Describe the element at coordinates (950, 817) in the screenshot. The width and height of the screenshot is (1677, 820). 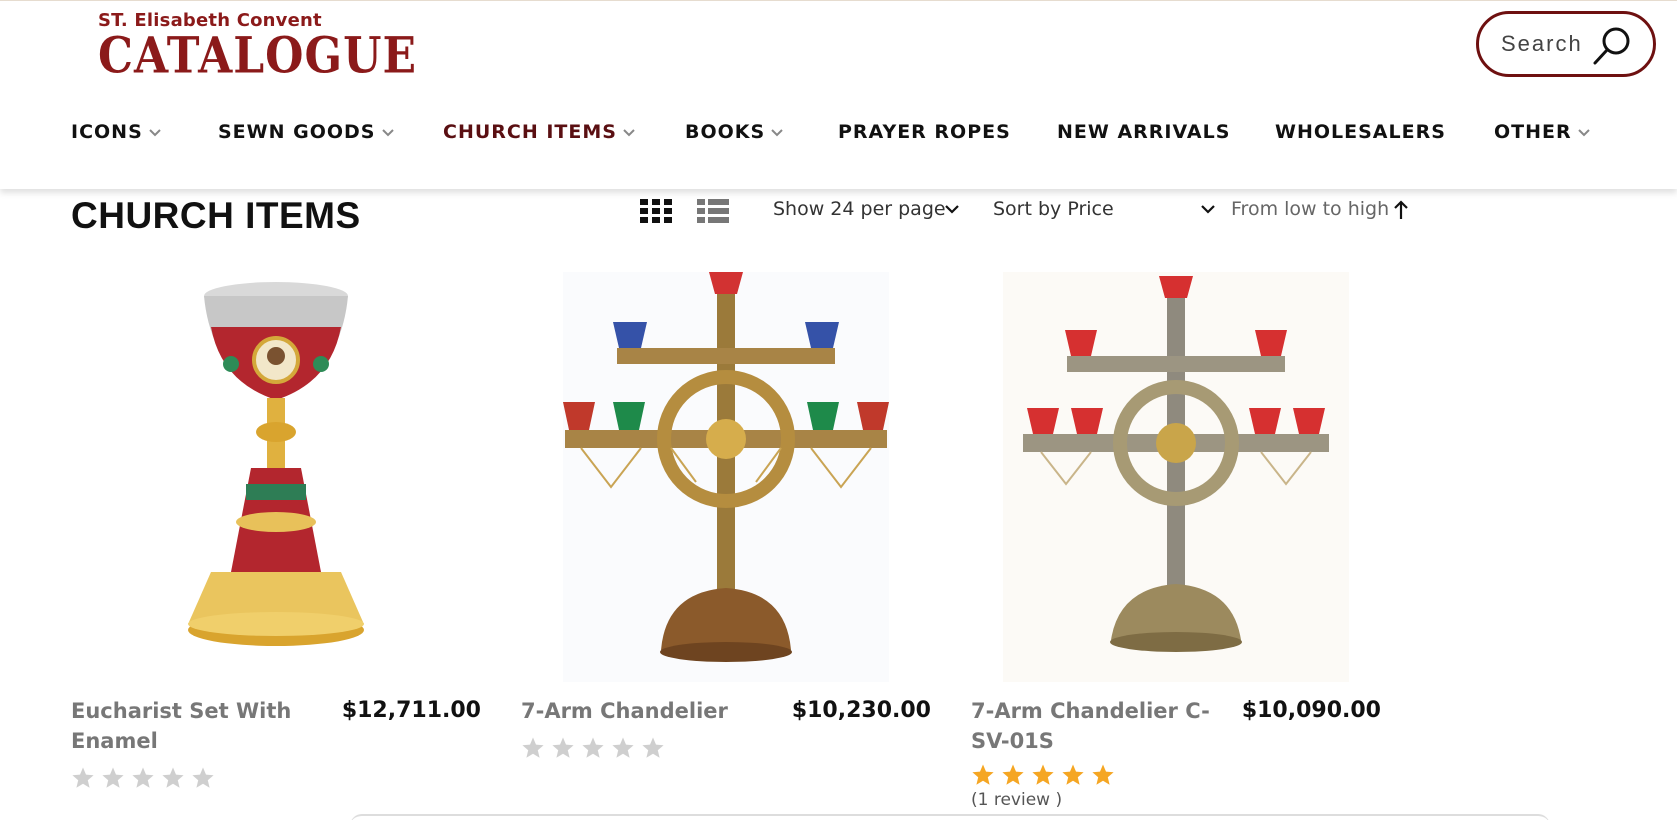
I see `bottom-panel-edge` at that location.